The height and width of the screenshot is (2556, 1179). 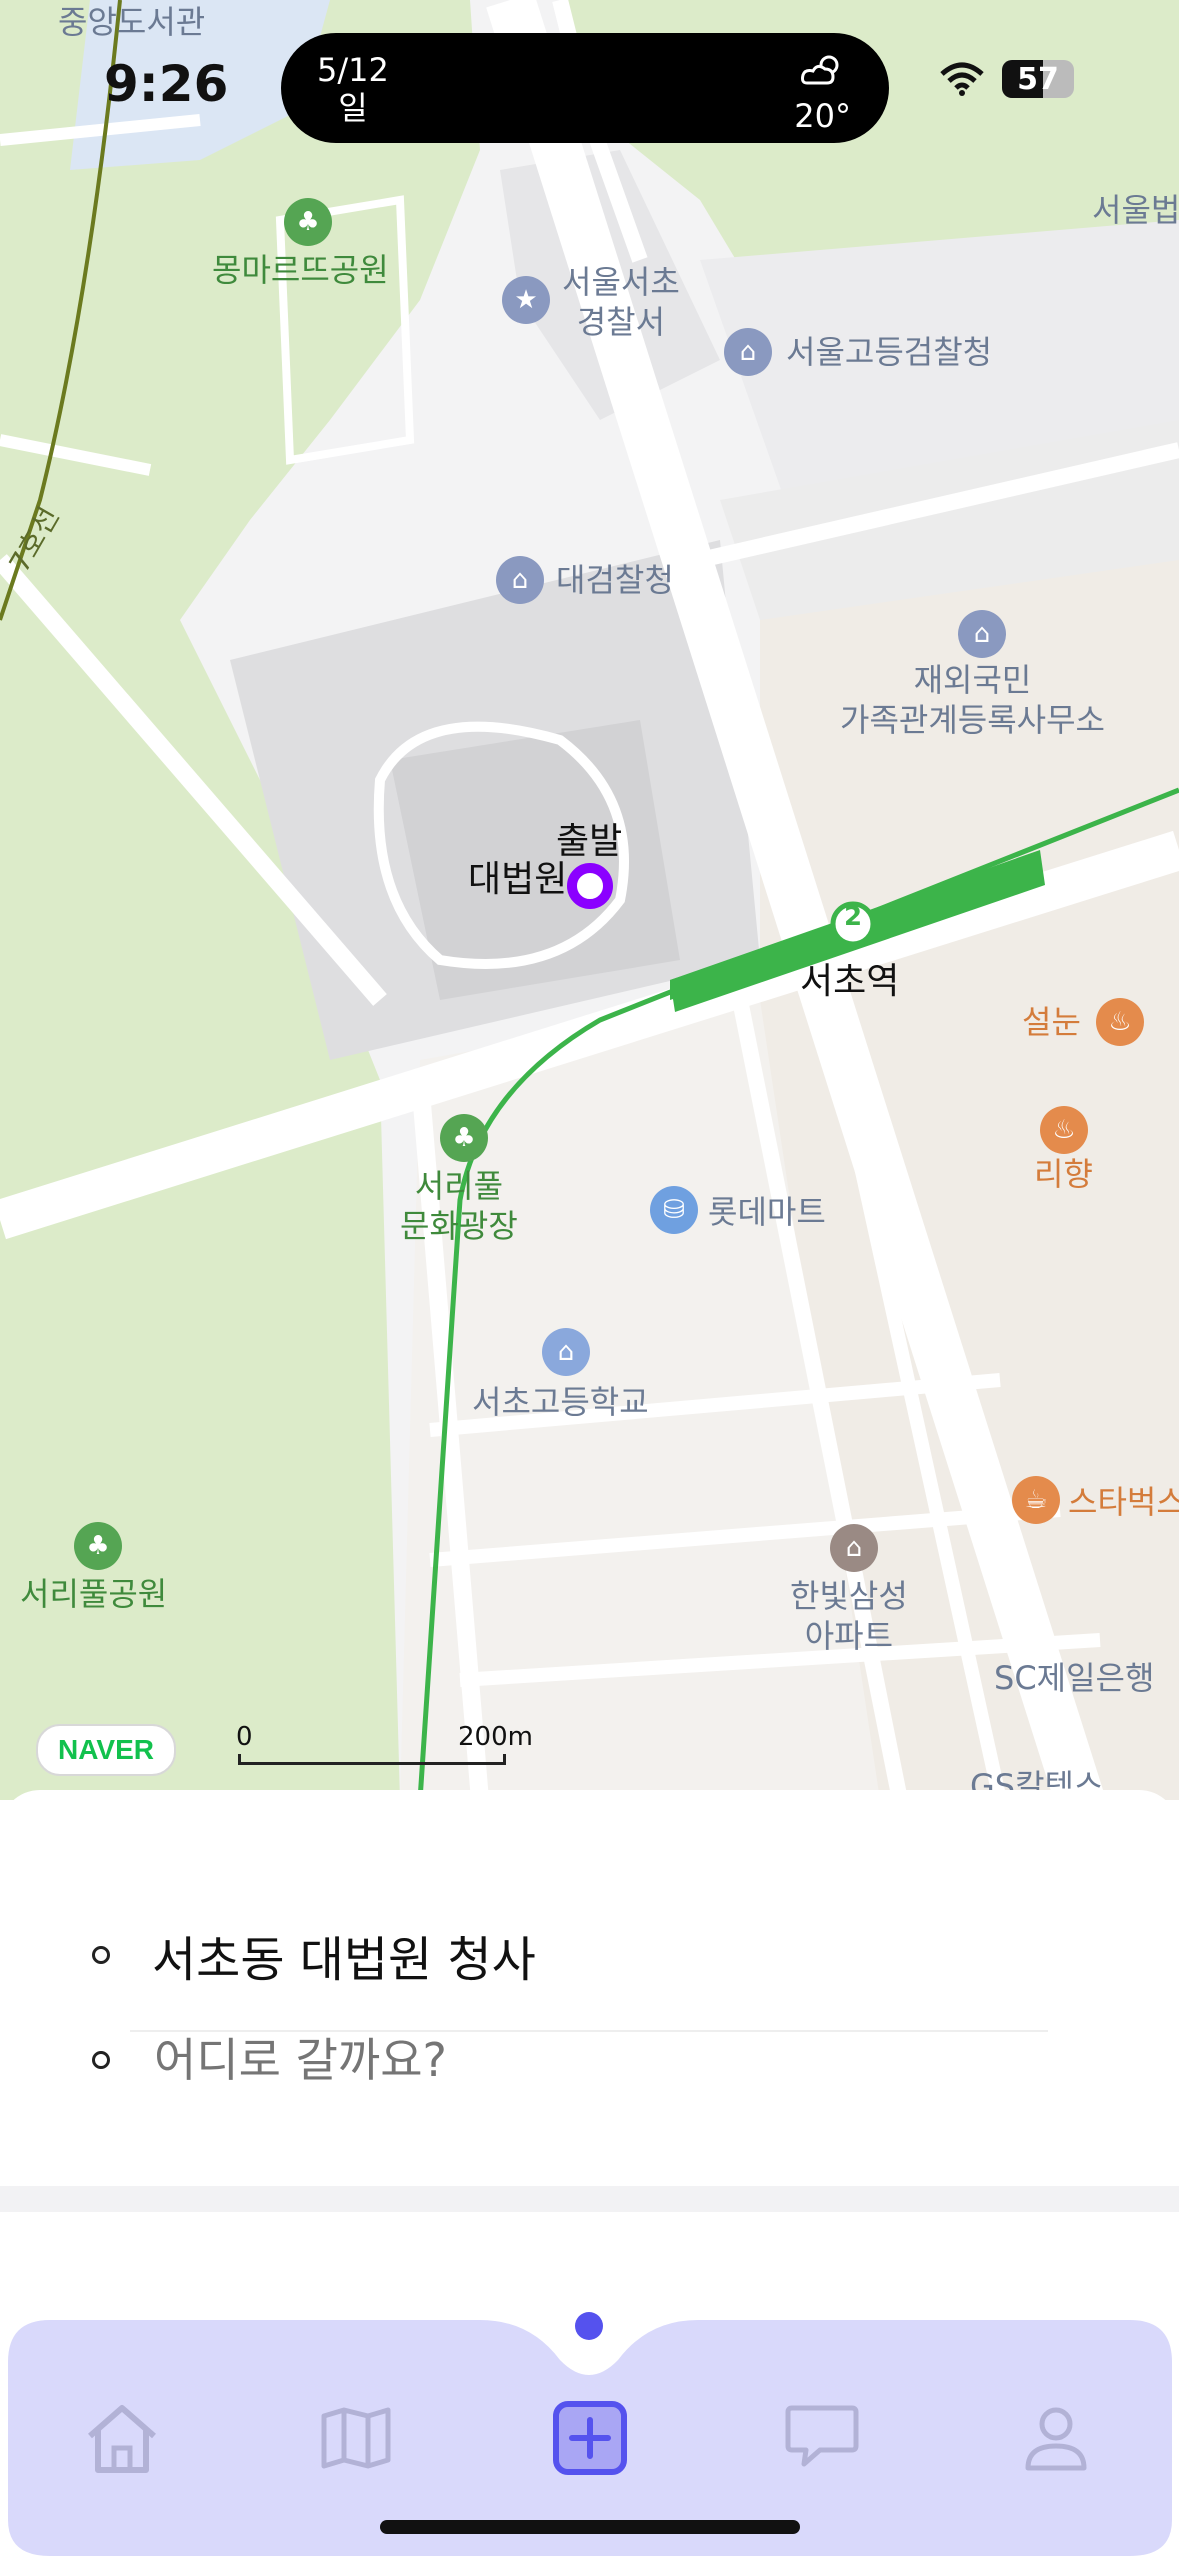 What do you see at coordinates (615, 580) in the screenshot?
I see `poi-supreme-prosecutor: 대검찰청` at bounding box center [615, 580].